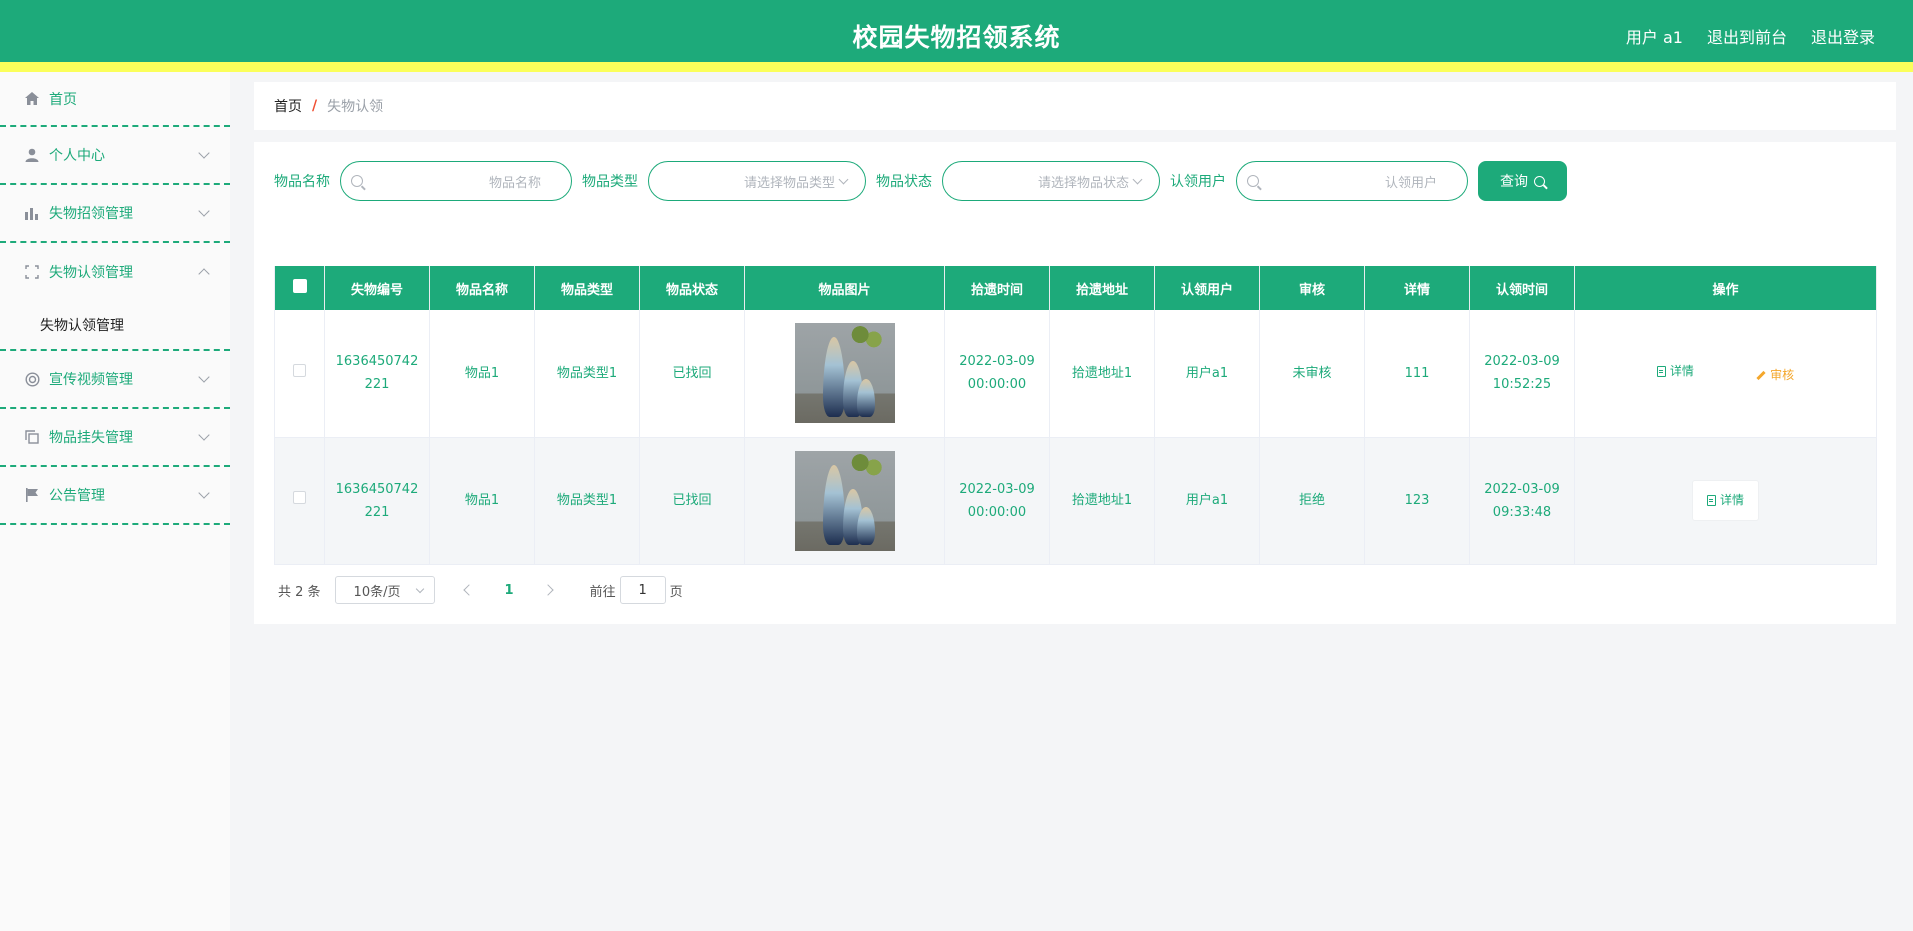 This screenshot has height=931, width=1913. I want to click on item-type-select: 请选择物品类型, so click(757, 181).